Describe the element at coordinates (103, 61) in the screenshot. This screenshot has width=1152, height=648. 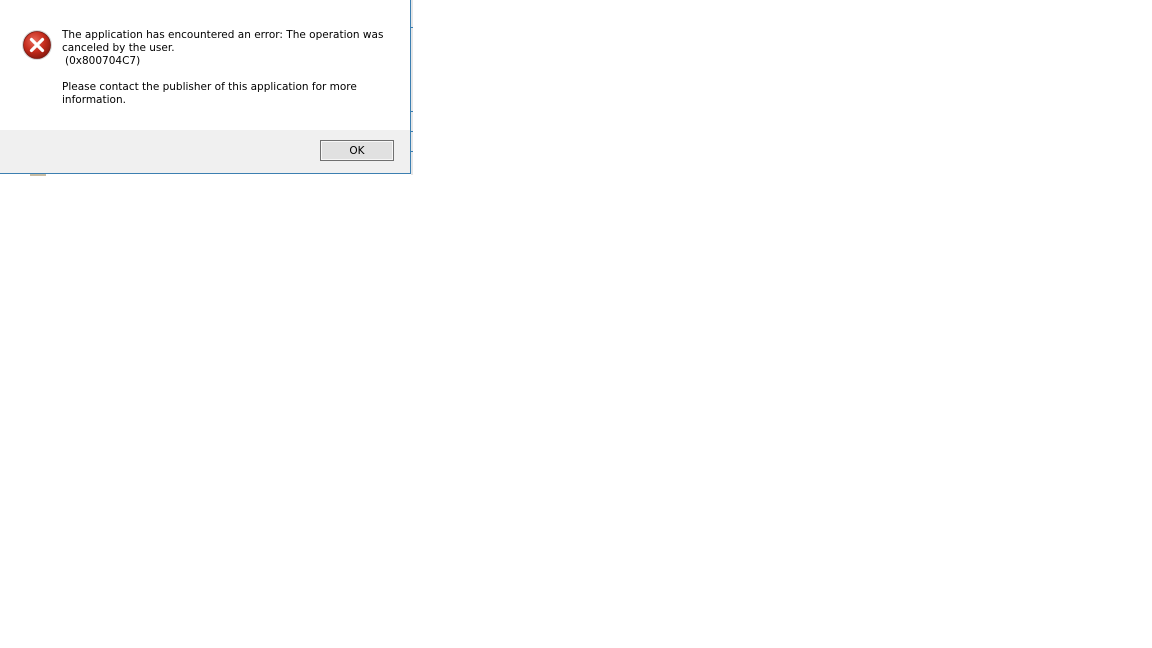
I see `error-code: (0x800704C7)` at that location.